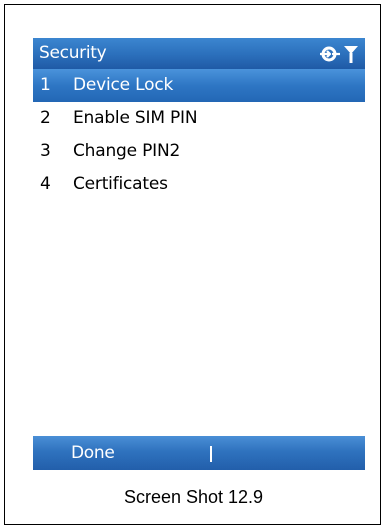 Image resolution: width=388 pixels, height=532 pixels. What do you see at coordinates (330, 54) in the screenshot?
I see `connectivity-icon` at bounding box center [330, 54].